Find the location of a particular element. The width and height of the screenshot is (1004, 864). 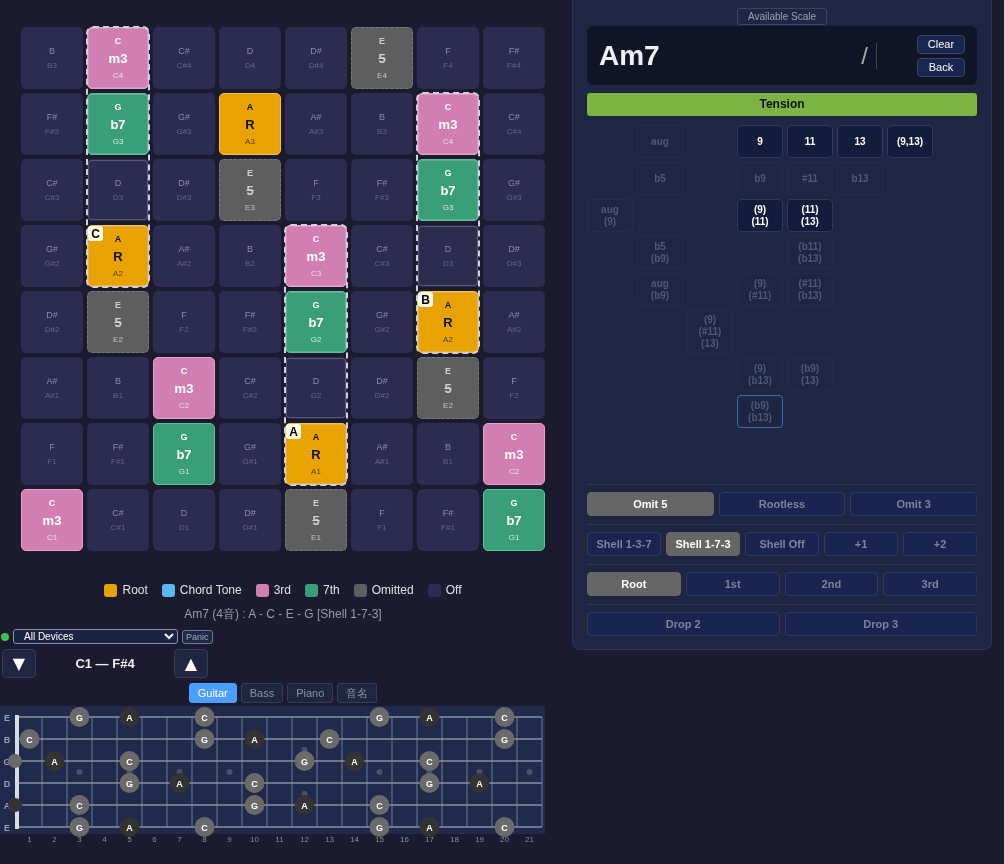

fret-number: 17 is located at coordinates (429, 839).